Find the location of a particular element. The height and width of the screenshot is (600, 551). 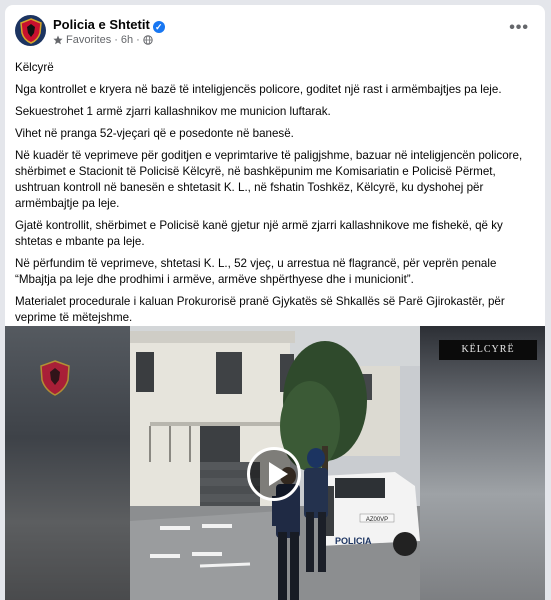

page-name-row: Policia e Shtetit ✓ is located at coordinates (109, 25).